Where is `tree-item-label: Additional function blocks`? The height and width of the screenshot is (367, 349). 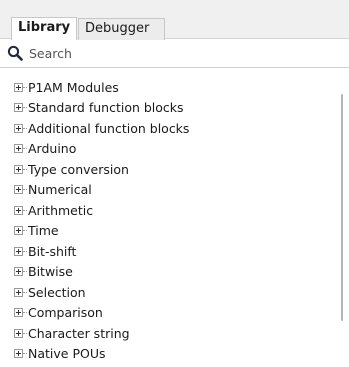 tree-item-label: Additional function blocks is located at coordinates (109, 128).